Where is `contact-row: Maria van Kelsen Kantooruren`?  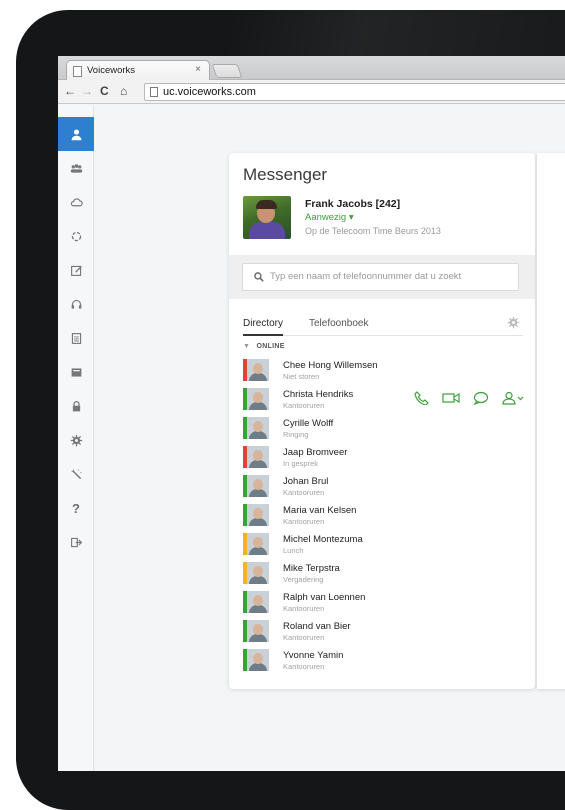 contact-row: Maria van Kelsen Kantooruren is located at coordinates (382, 515).